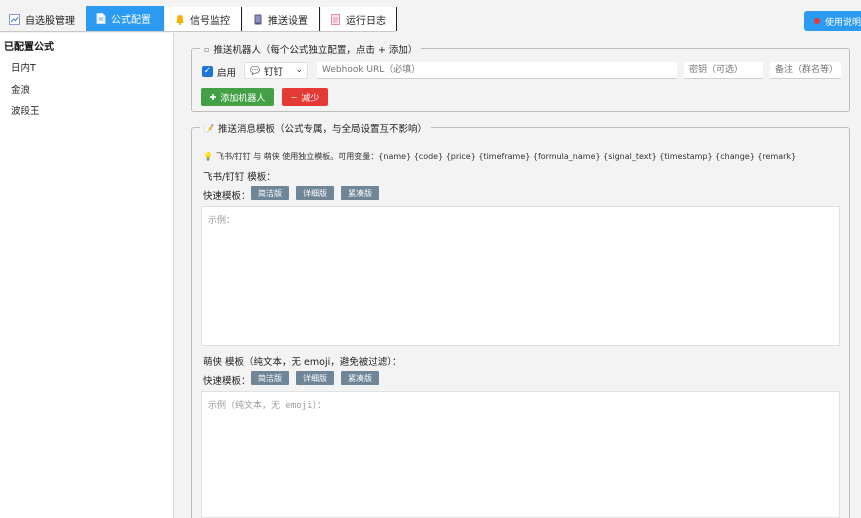  What do you see at coordinates (497, 70) in the screenshot?
I see `webhook-url-input` at bounding box center [497, 70].